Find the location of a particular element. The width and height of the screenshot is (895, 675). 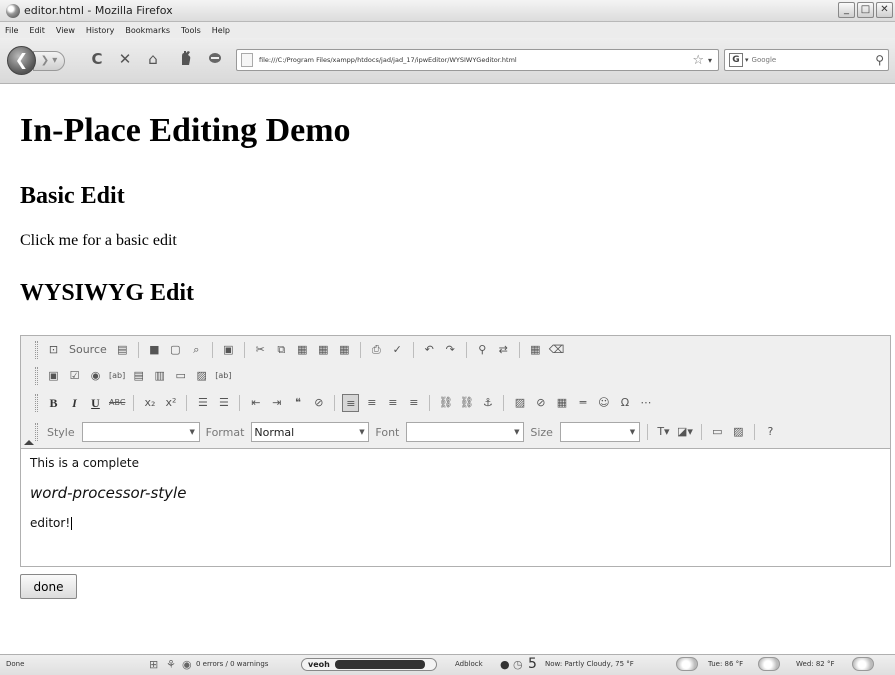

cut-icon: ✂ is located at coordinates (260, 350).